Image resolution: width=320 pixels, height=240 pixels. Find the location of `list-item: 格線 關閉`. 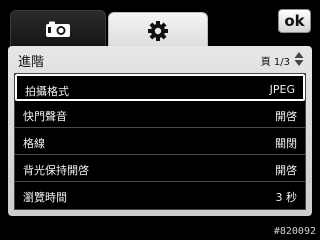

list-item: 格線 關閉 is located at coordinates (160, 141).